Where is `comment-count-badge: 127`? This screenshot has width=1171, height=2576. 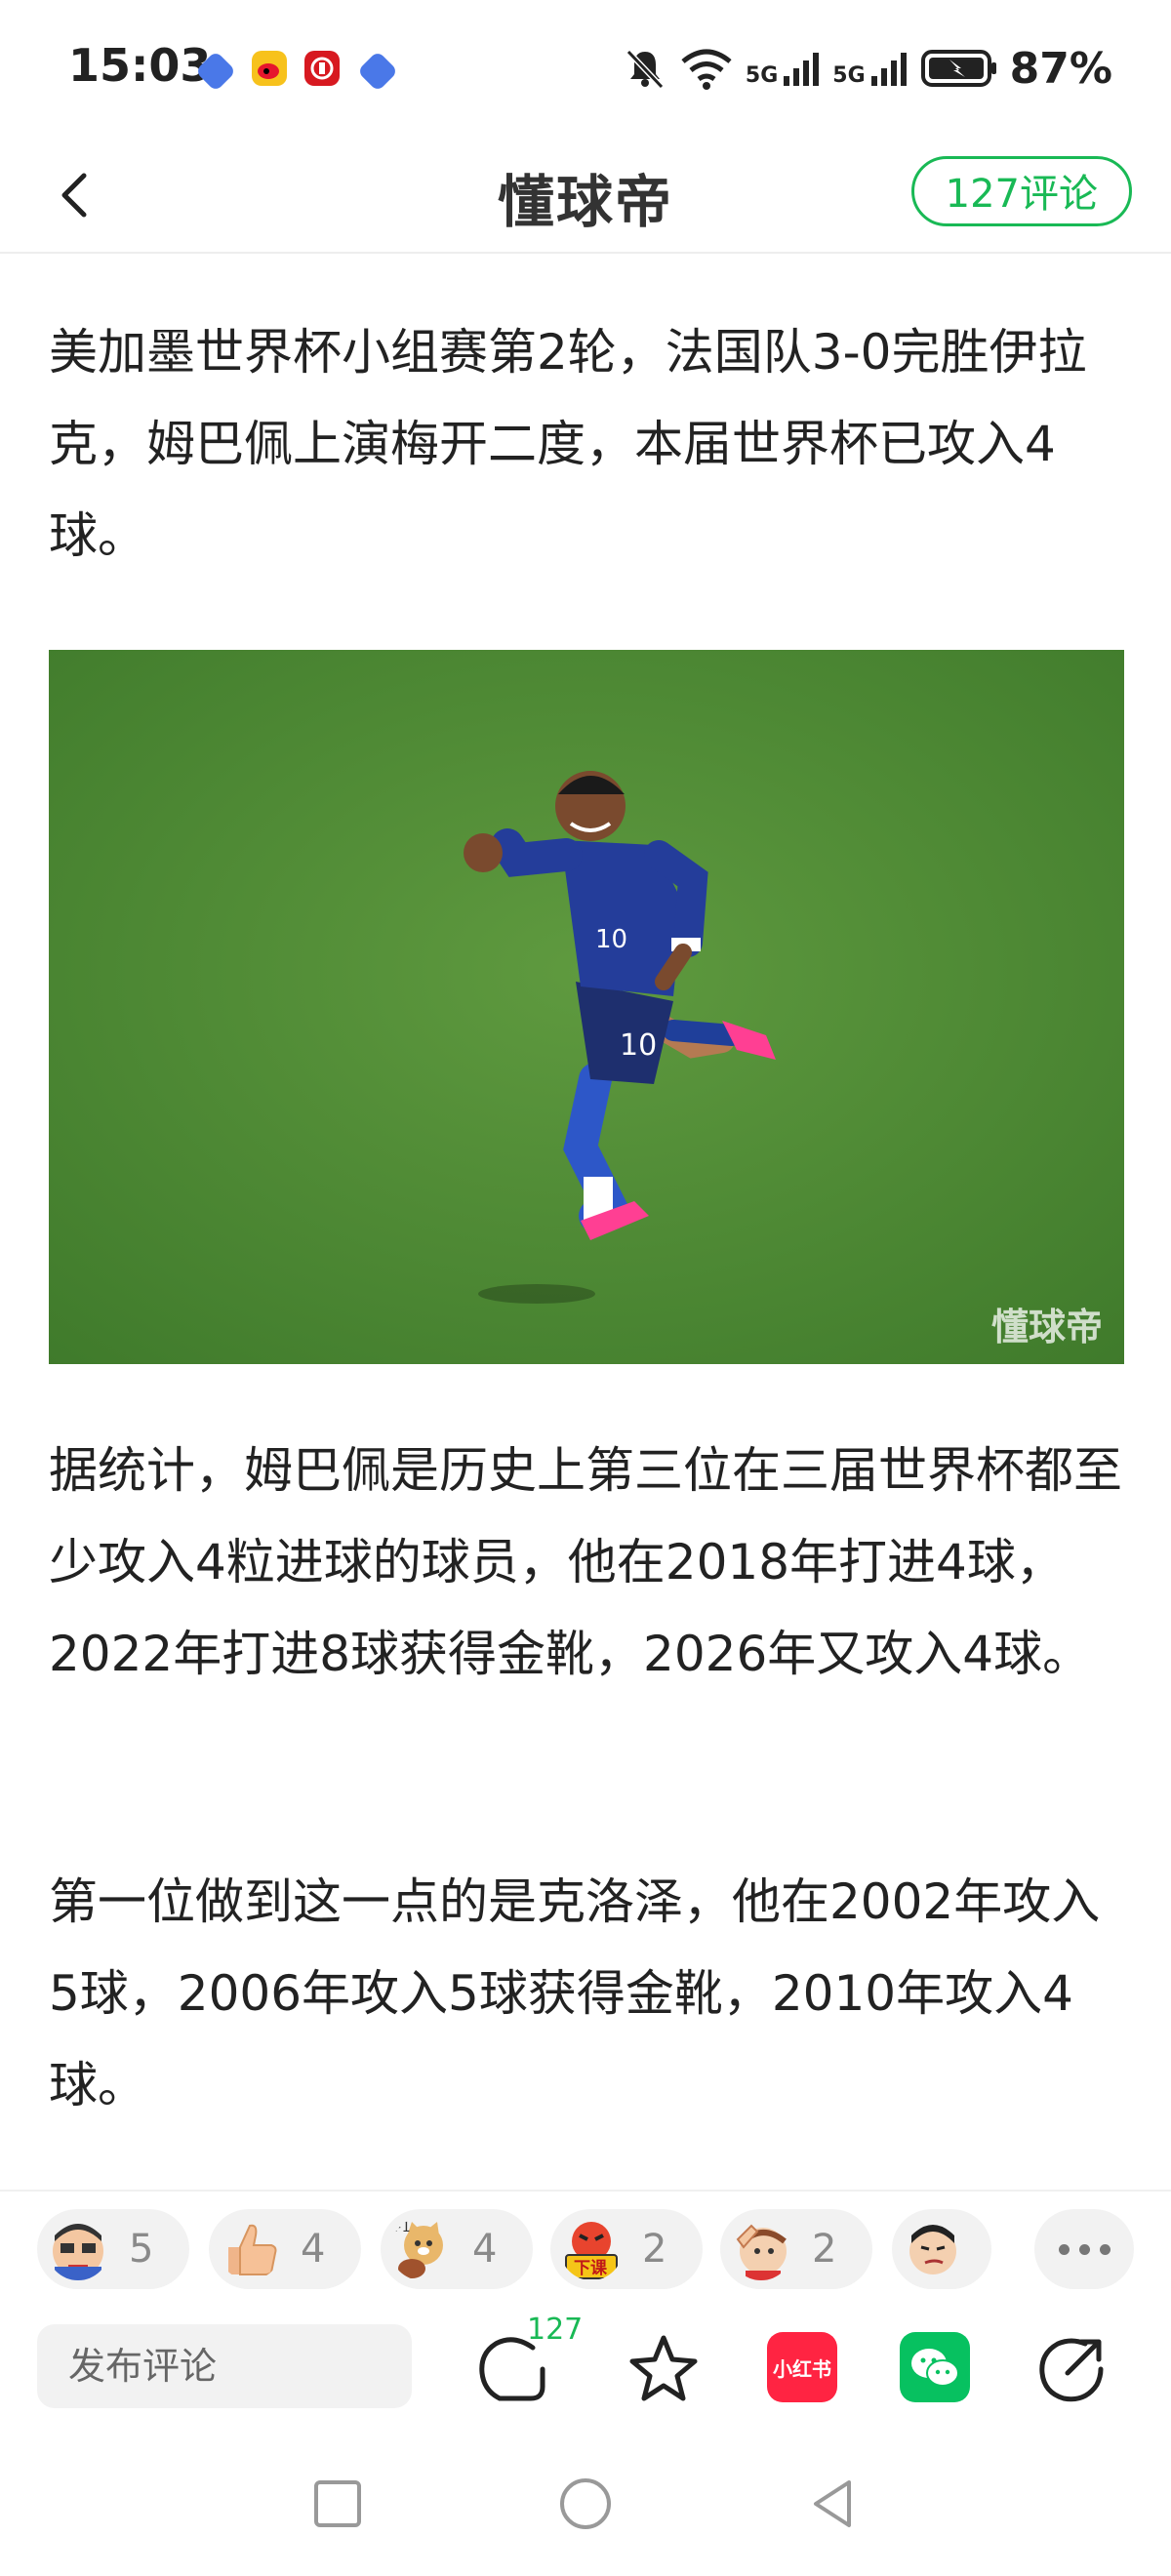 comment-count-badge: 127 is located at coordinates (555, 2330).